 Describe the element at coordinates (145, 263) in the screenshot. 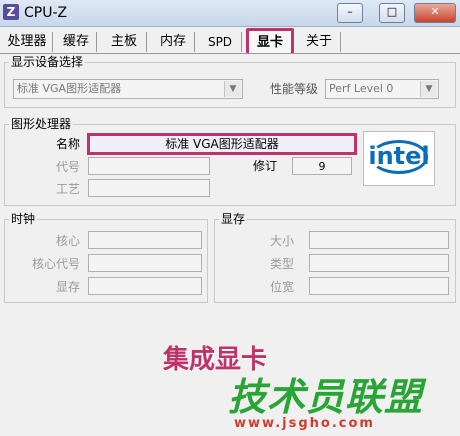

I see `shader-clock-field` at that location.